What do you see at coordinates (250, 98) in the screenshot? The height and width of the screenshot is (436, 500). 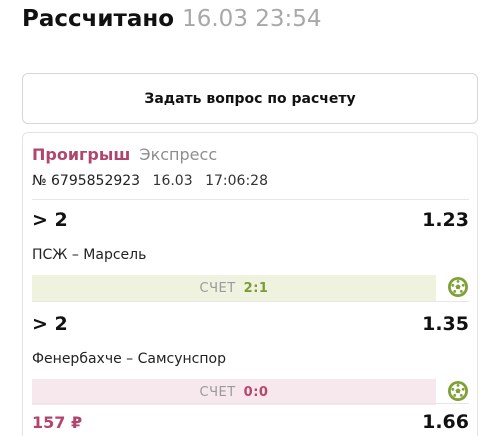 I see `ask-question-button: Задать вопрос по расчету` at bounding box center [250, 98].